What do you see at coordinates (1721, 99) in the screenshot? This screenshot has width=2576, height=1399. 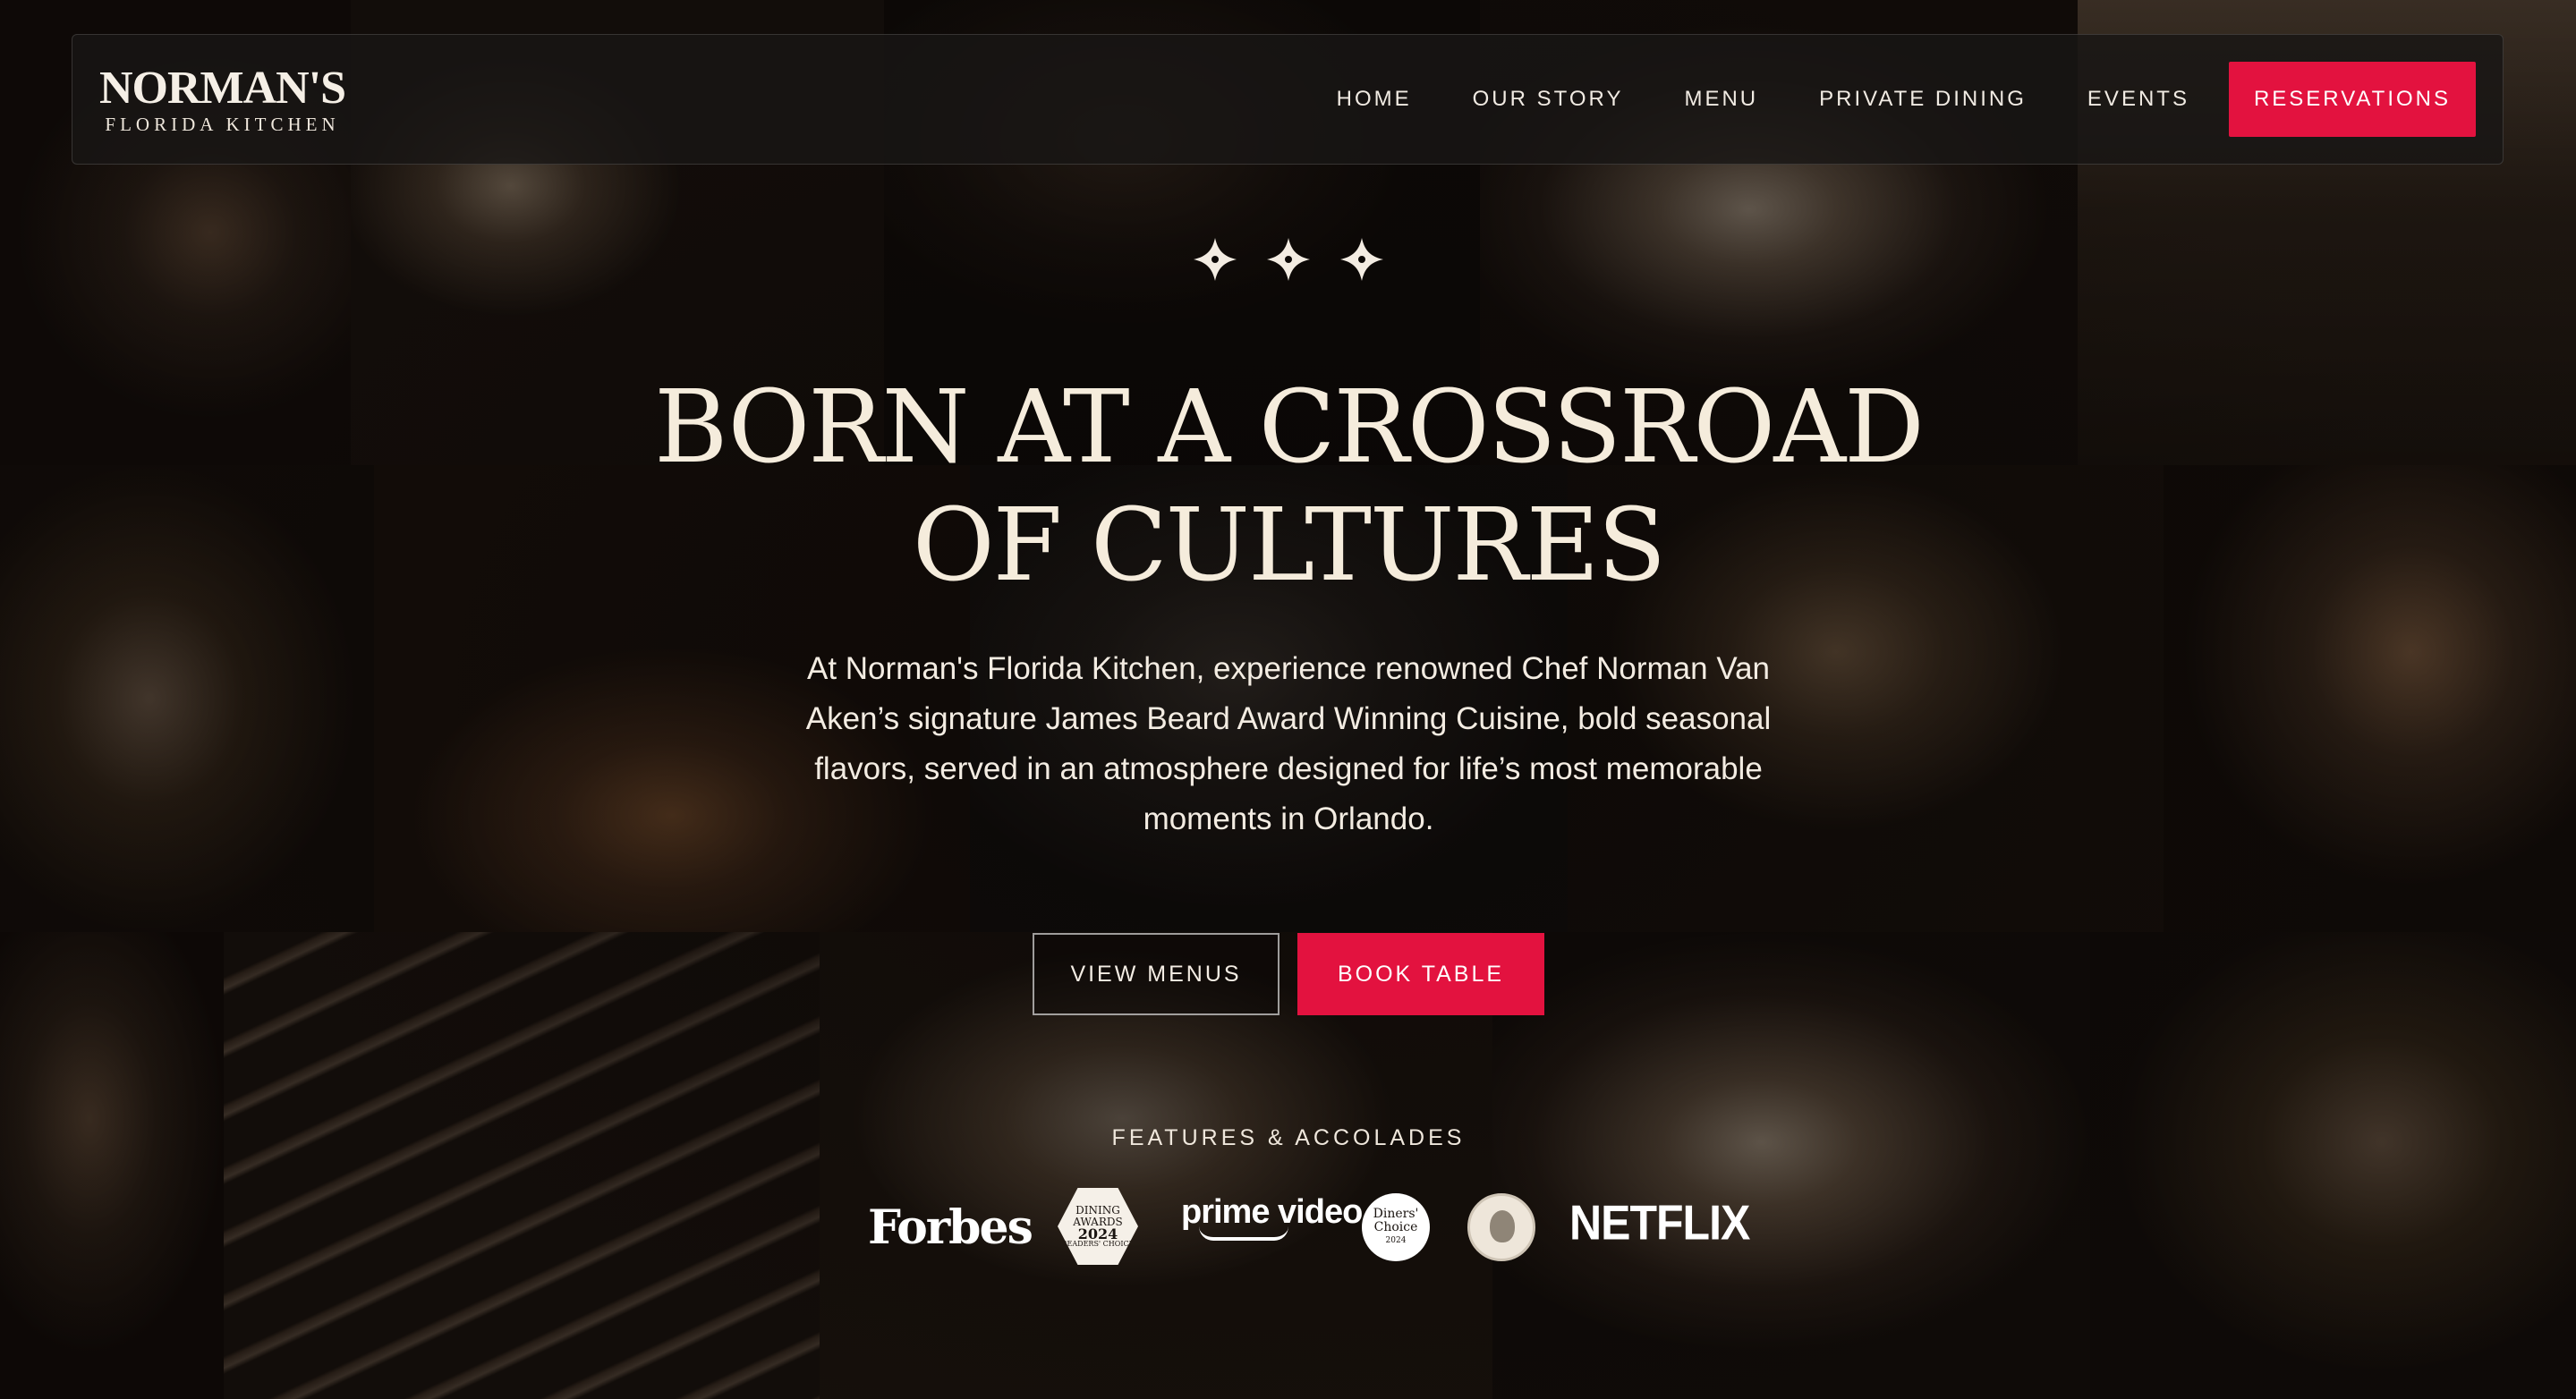 I see `nav-menu: MENU` at bounding box center [1721, 99].